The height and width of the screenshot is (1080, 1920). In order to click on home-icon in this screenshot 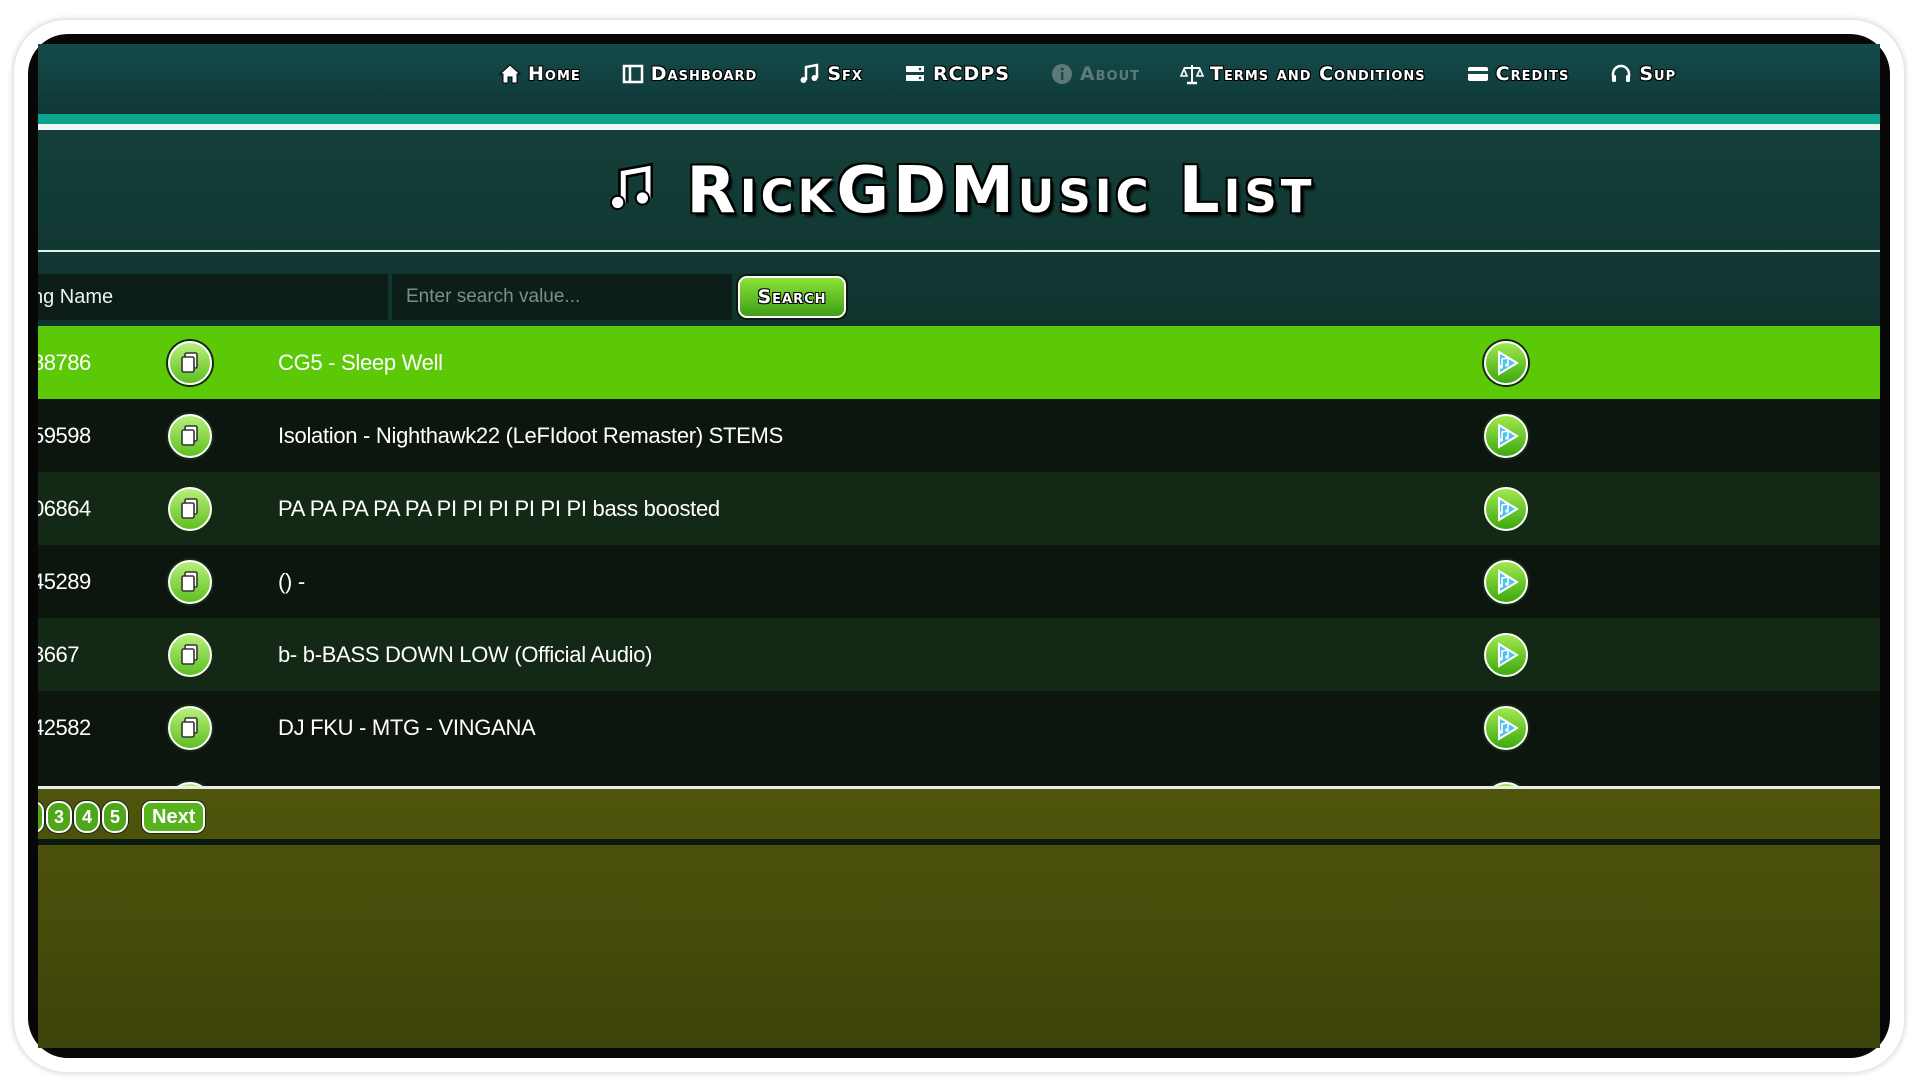, I will do `click(510, 74)`.